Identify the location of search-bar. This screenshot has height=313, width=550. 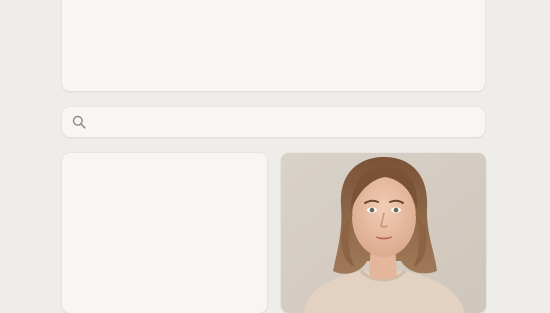
(273, 122).